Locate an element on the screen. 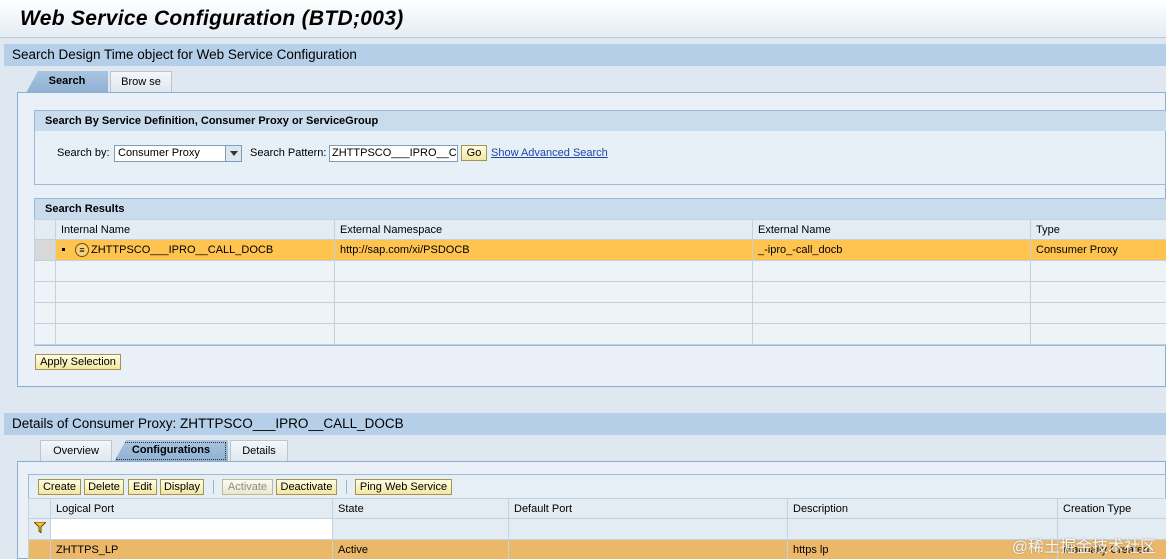  search-results-header: Search Results is located at coordinates (600, 209).